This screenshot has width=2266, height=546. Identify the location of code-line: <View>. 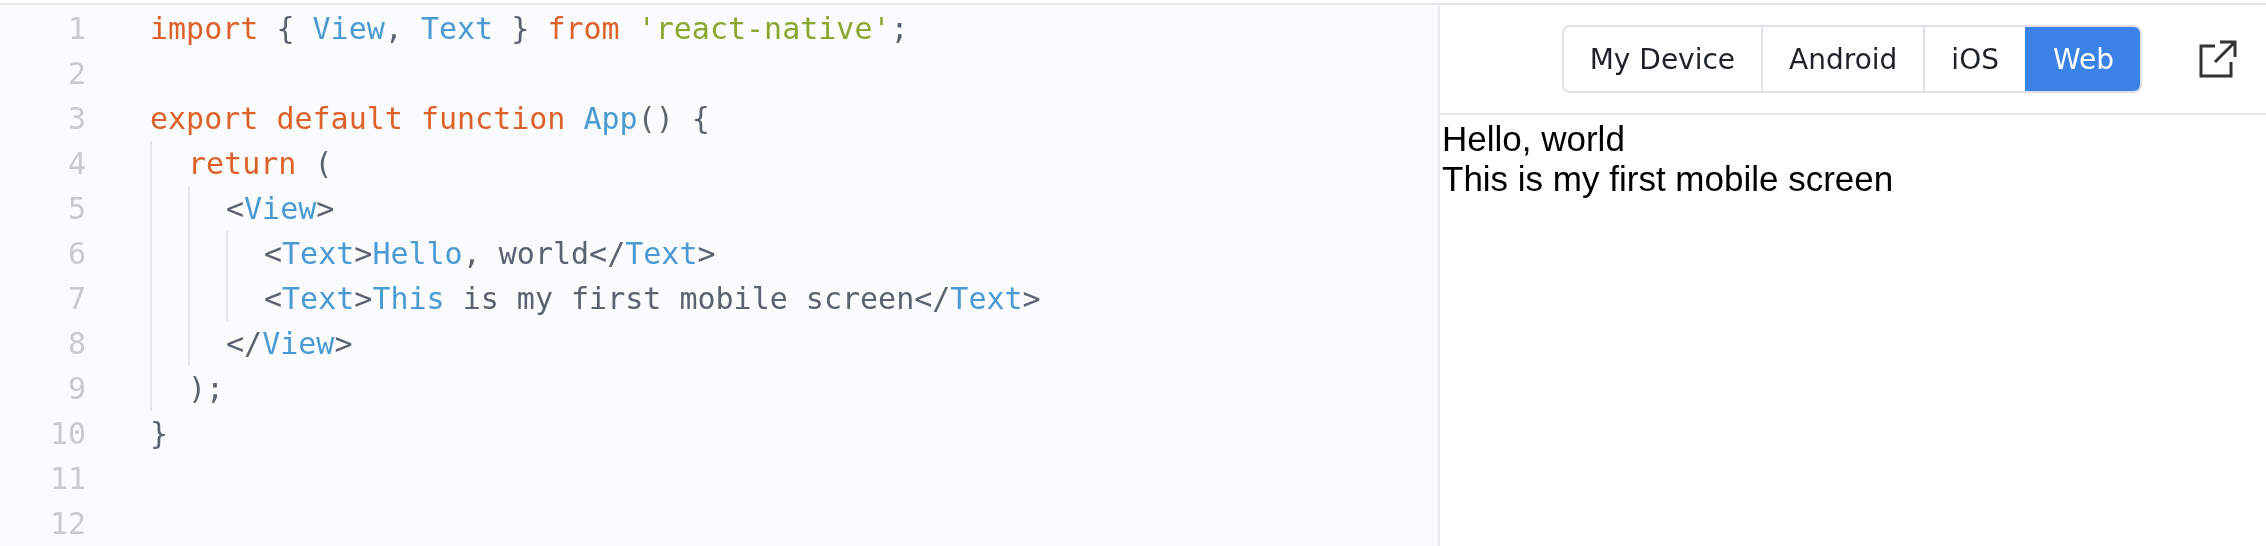
(280, 208).